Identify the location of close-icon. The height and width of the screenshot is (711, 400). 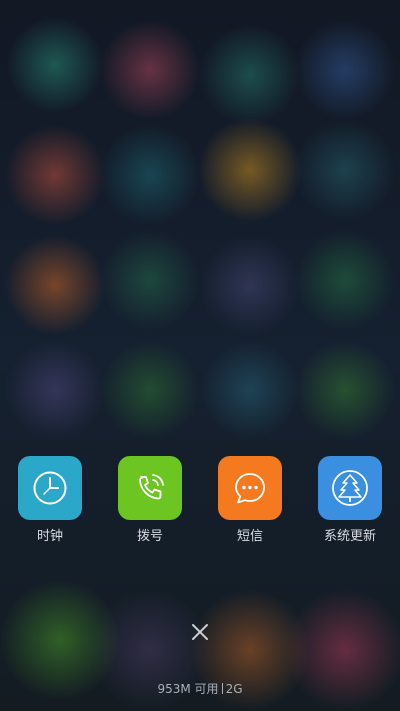
(200, 632).